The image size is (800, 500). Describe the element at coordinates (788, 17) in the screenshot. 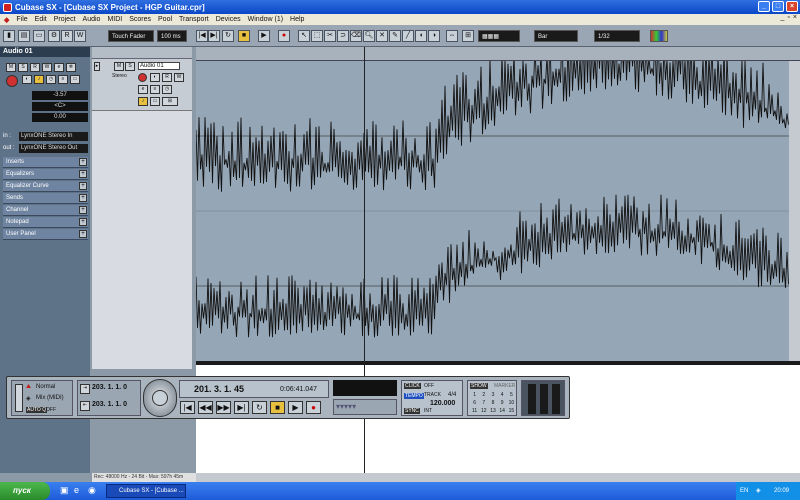

I see `mdi-restore-button: ▫` at that location.